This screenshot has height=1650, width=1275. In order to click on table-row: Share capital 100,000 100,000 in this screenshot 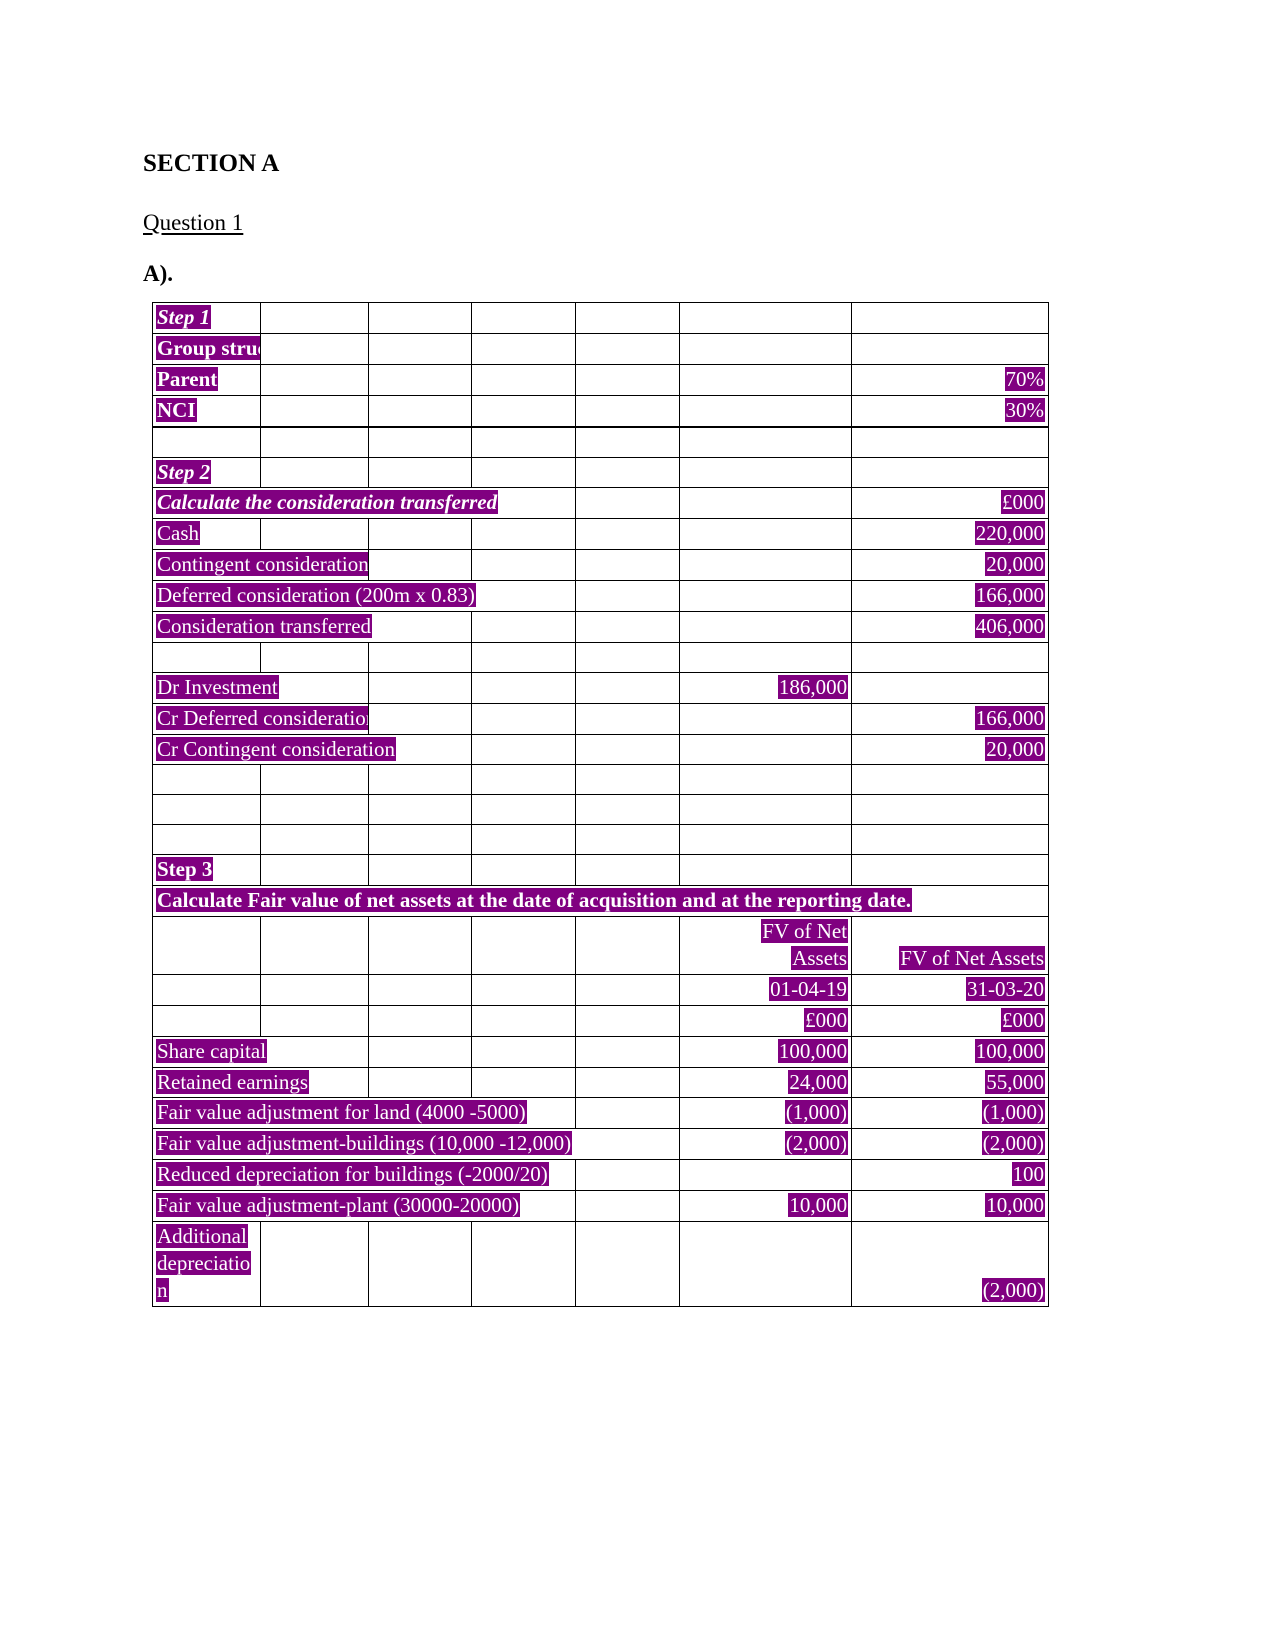, I will do `click(600, 1051)`.